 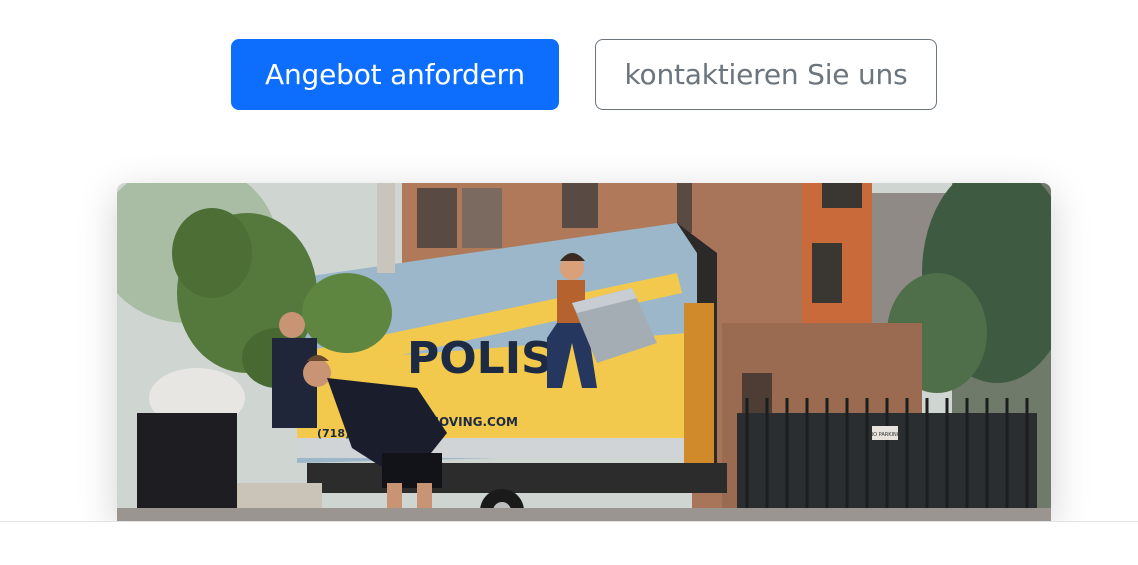 What do you see at coordinates (884, 435) in the screenshot?
I see `no-parking-sign: NO PARKING` at bounding box center [884, 435].